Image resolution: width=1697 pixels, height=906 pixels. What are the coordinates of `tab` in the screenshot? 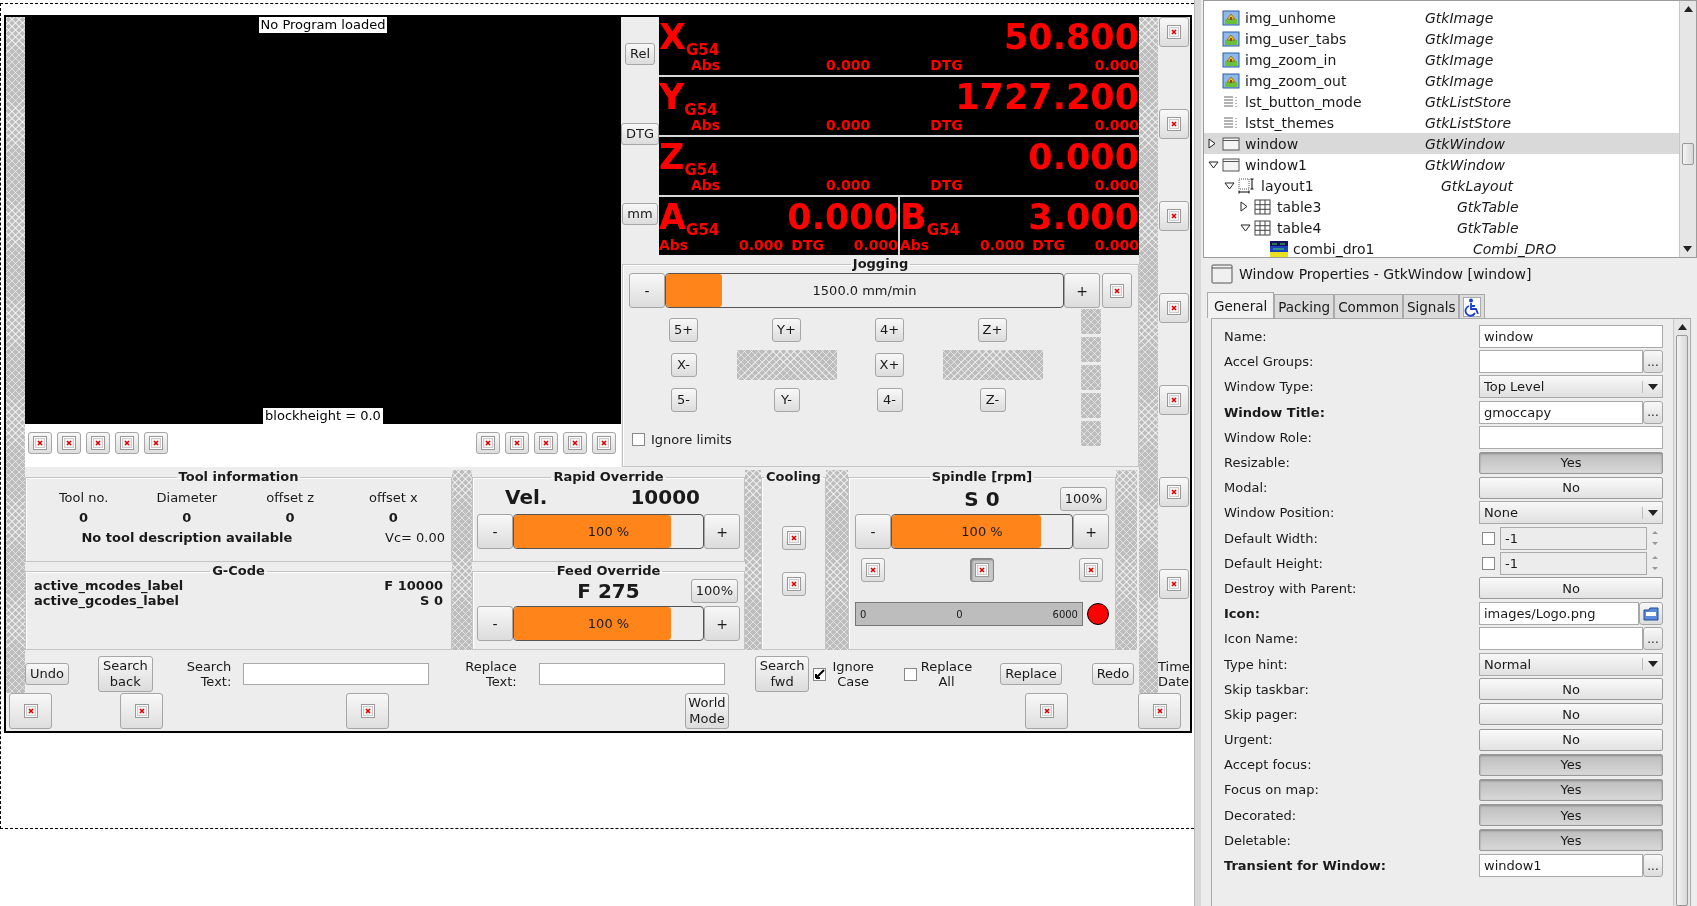 It's located at (1472, 306).